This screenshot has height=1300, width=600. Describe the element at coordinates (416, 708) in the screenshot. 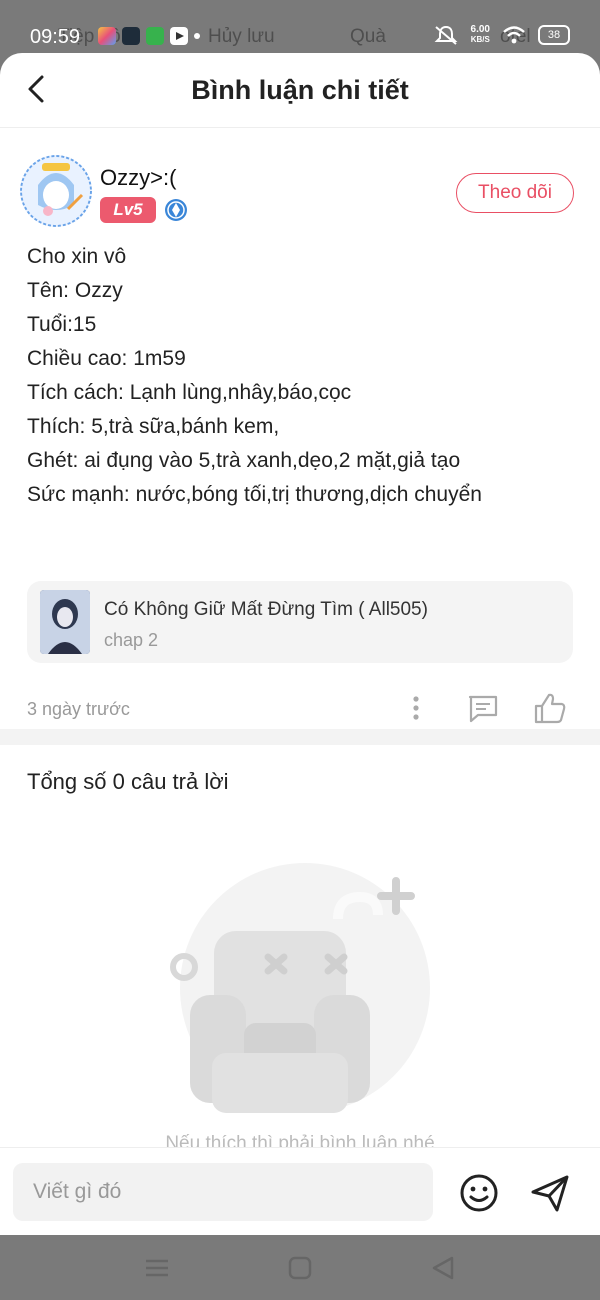

I see `more-options-icon` at that location.